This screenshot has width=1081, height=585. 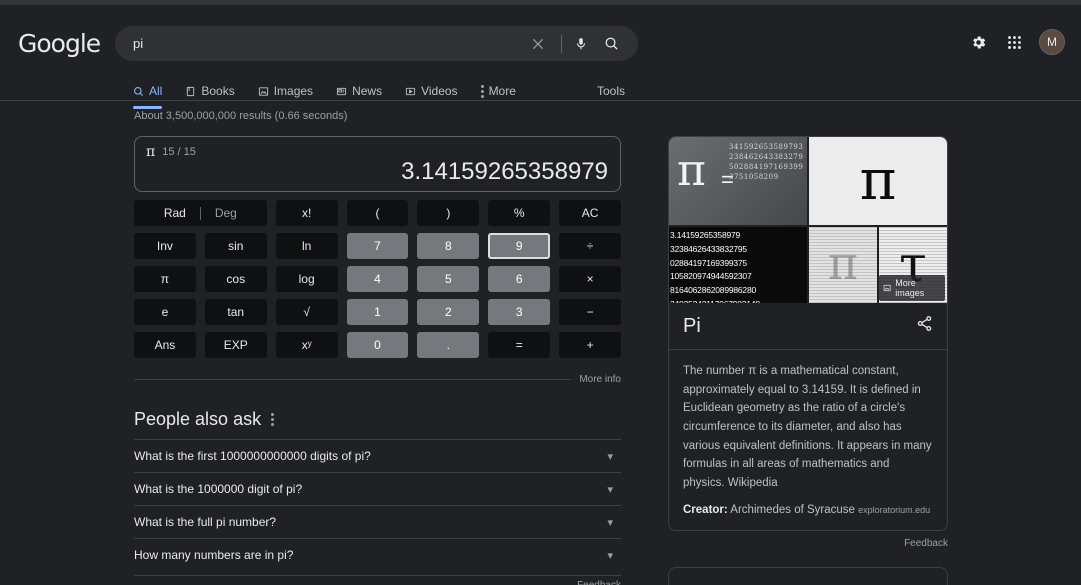 What do you see at coordinates (377, 312) in the screenshot?
I see `calculator-key-1: 1` at bounding box center [377, 312].